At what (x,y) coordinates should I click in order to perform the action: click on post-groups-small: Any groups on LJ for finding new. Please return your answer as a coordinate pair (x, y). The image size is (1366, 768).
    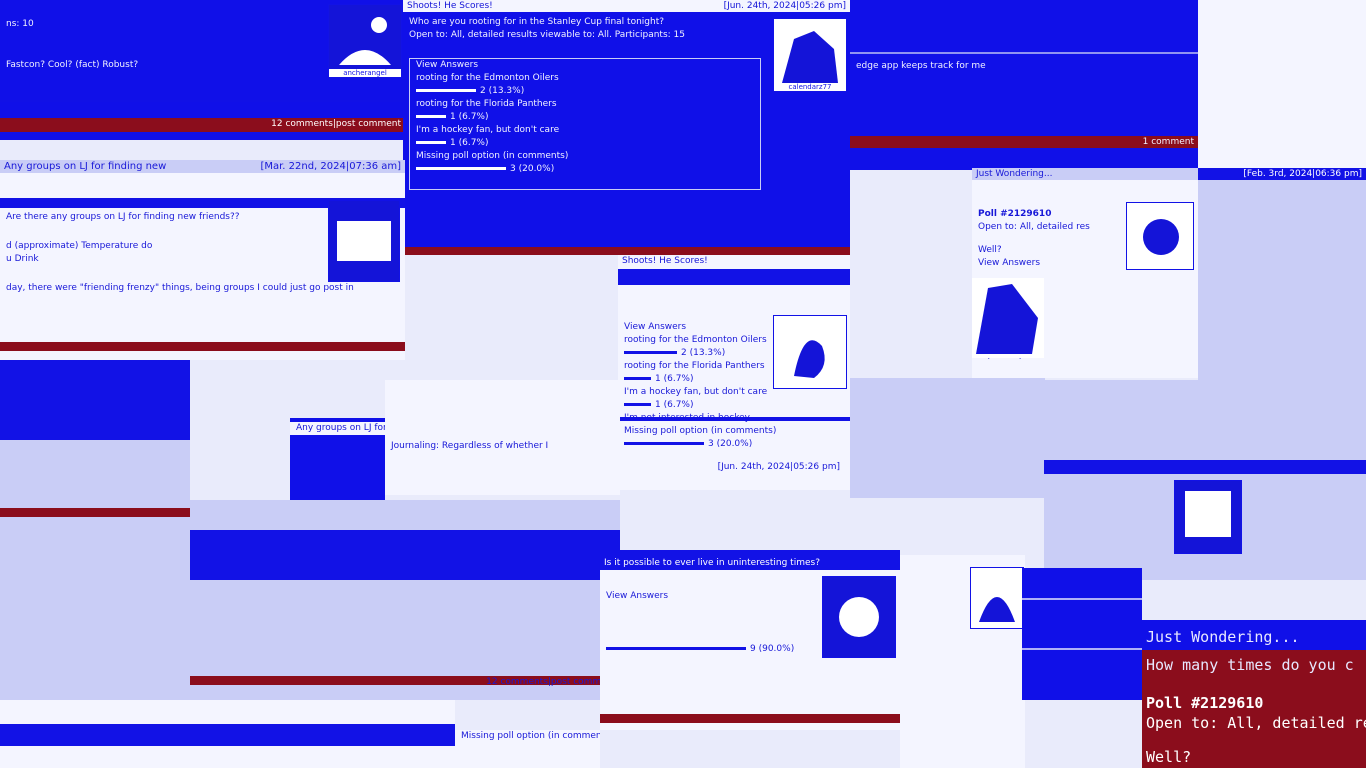
    Looking at the image, I should click on (337, 463).